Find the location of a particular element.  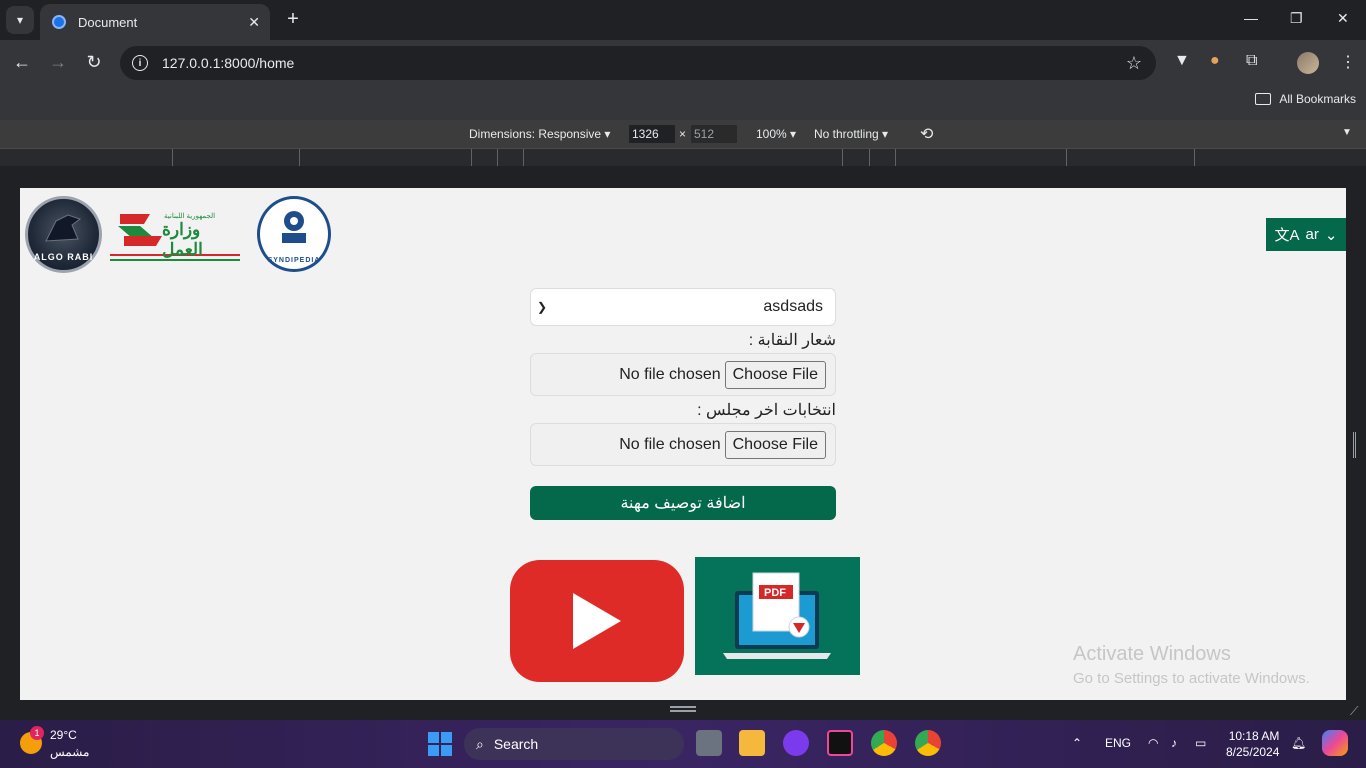

taskbar-search: ⌕ Search is located at coordinates (574, 744).